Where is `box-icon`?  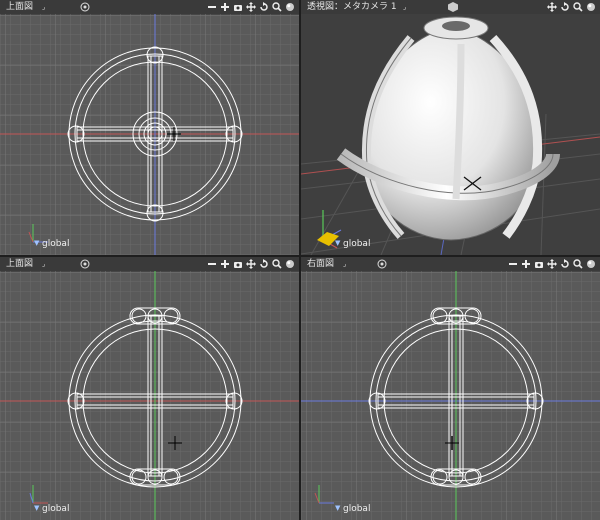
box-icon is located at coordinates (453, 7).